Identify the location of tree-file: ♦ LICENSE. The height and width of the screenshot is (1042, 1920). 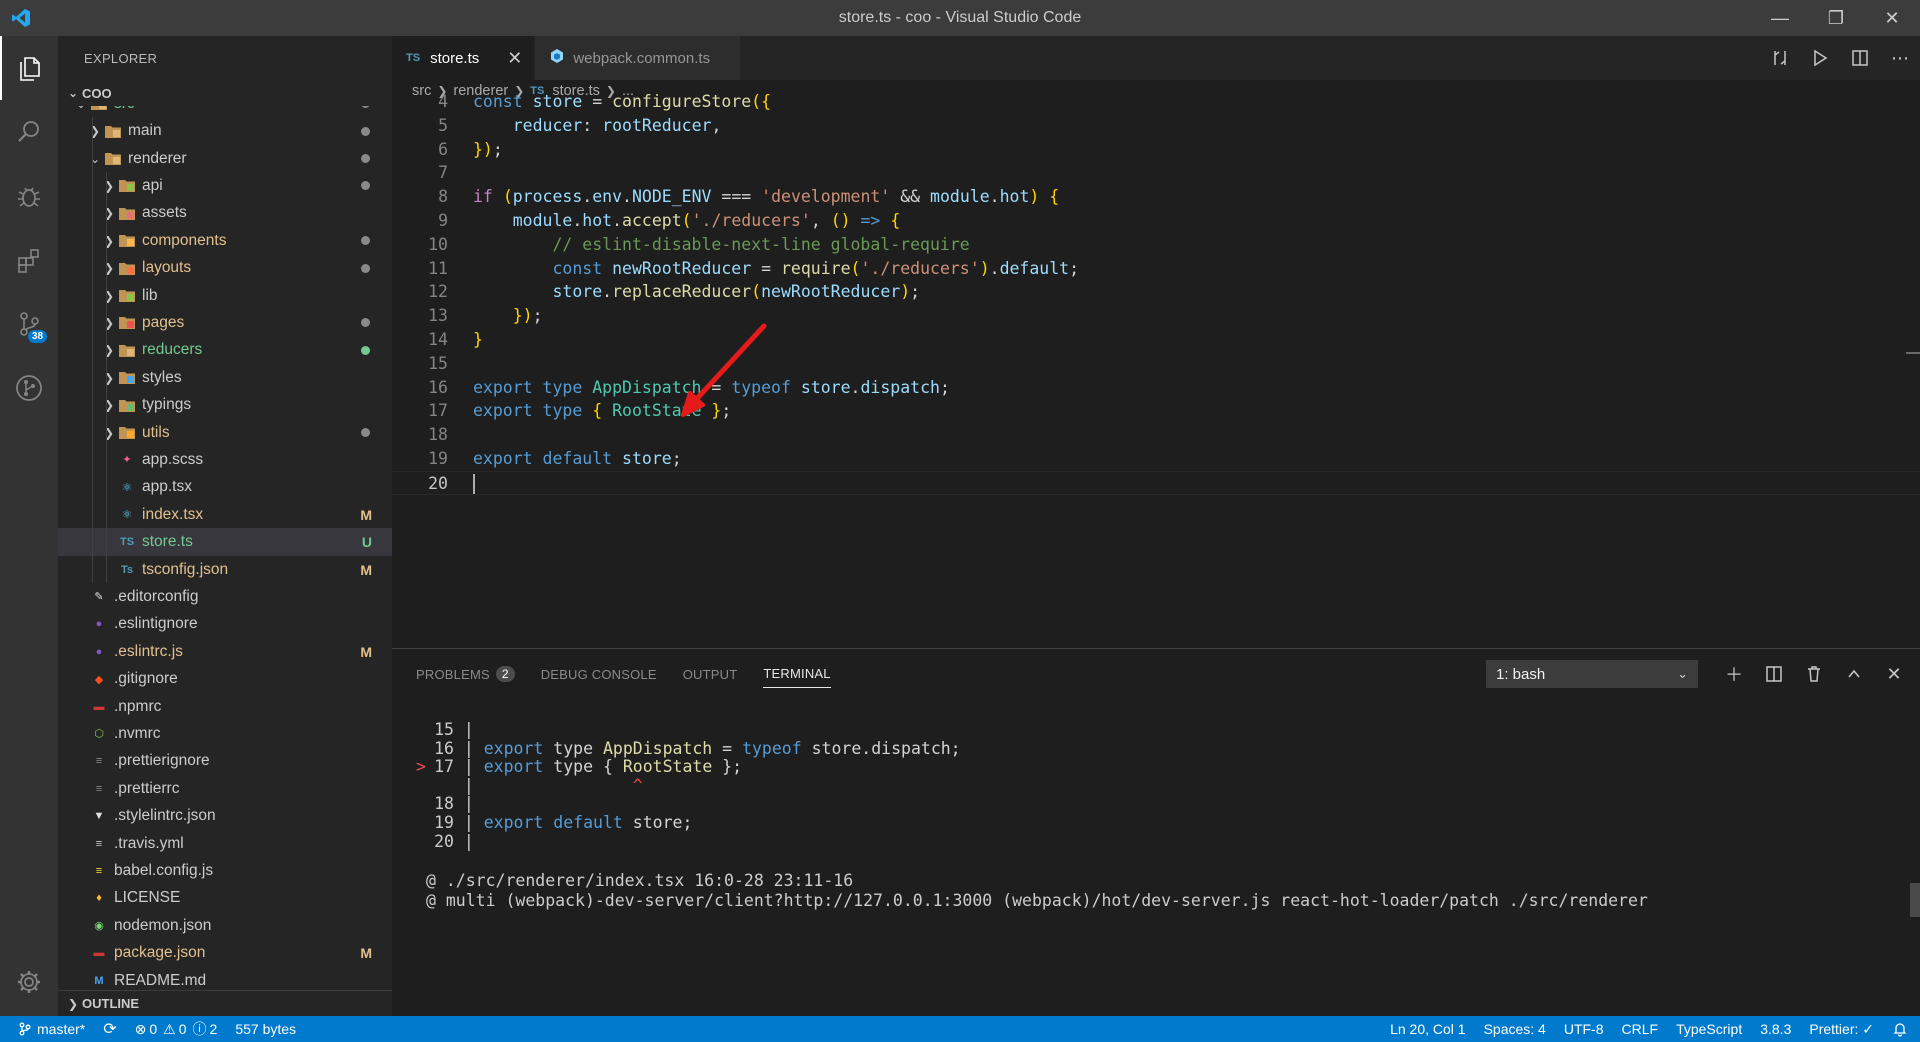
(225, 899).